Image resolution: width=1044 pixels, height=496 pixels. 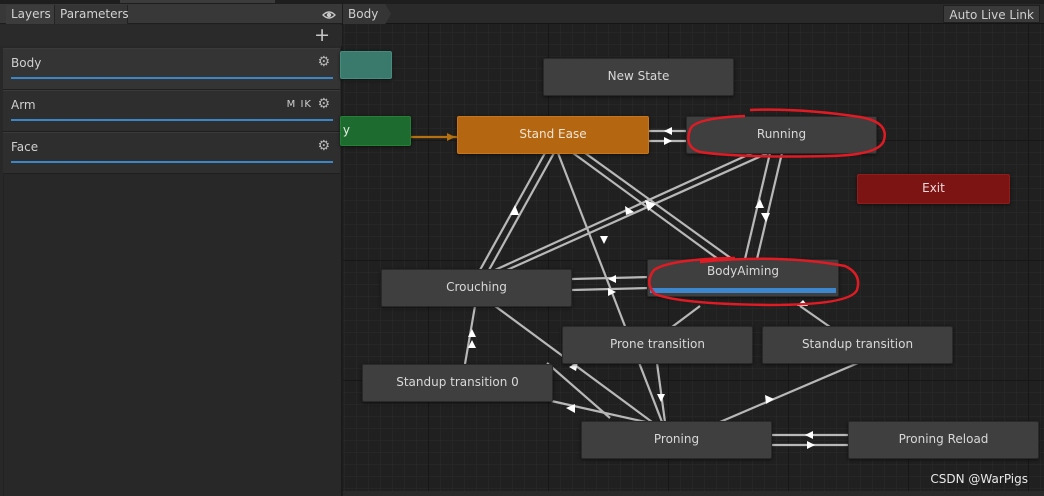 I want to click on horizontal-scrollbar, so click(x=693, y=493).